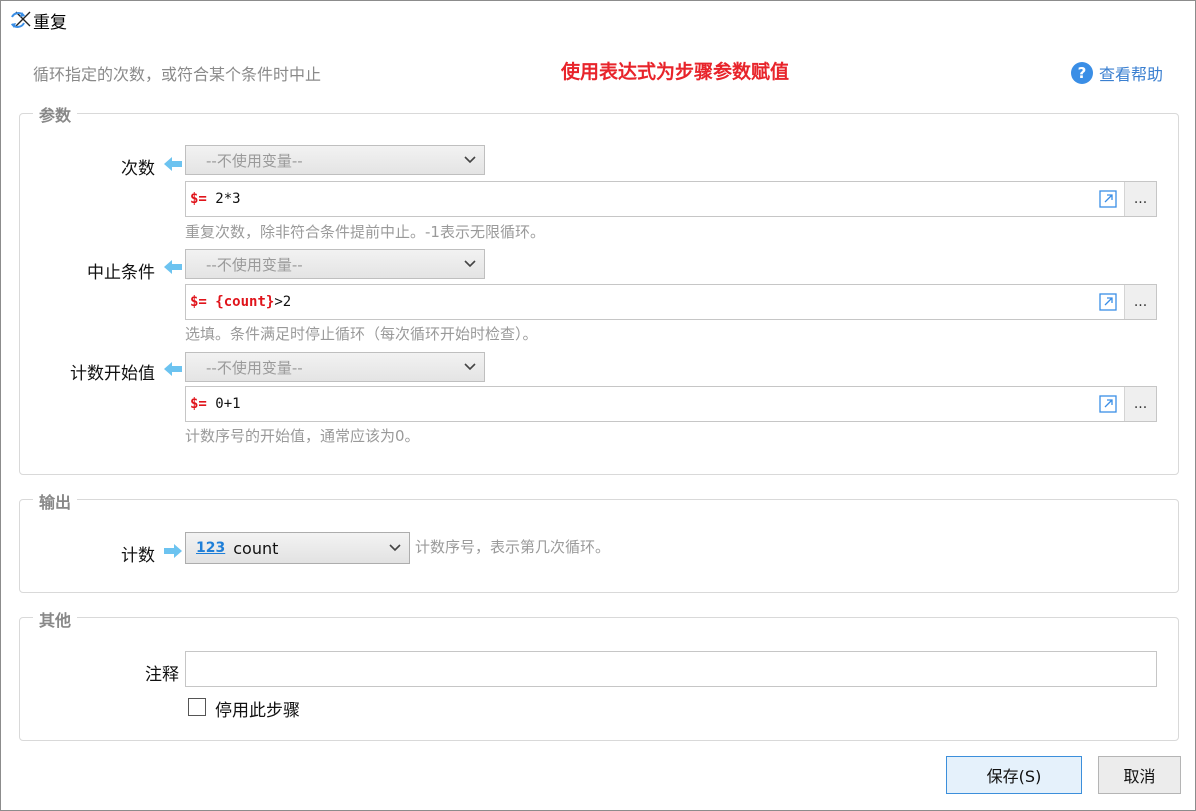  I want to click on annotation-headline: 使用表达式为步骤参数赋值, so click(675, 72).